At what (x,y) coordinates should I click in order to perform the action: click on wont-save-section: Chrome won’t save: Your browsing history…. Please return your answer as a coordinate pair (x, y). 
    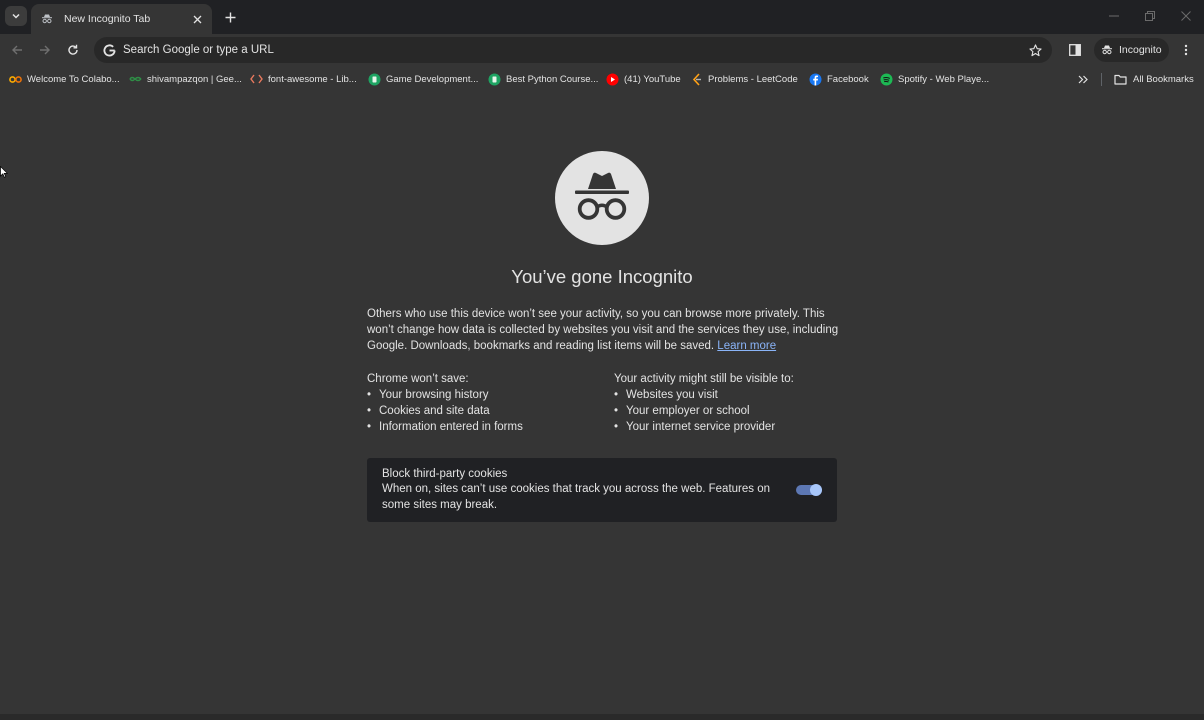
    Looking at the image, I should click on (482, 404).